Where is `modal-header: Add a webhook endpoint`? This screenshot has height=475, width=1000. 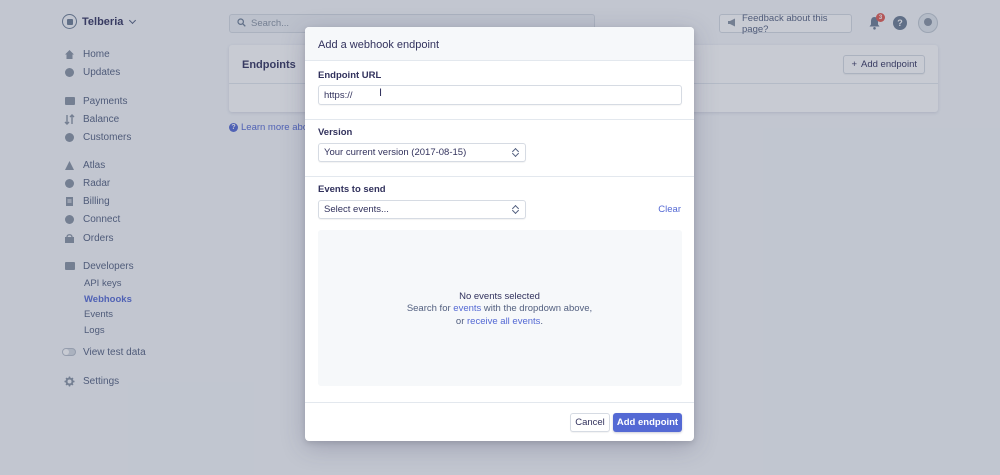 modal-header: Add a webhook endpoint is located at coordinates (499, 44).